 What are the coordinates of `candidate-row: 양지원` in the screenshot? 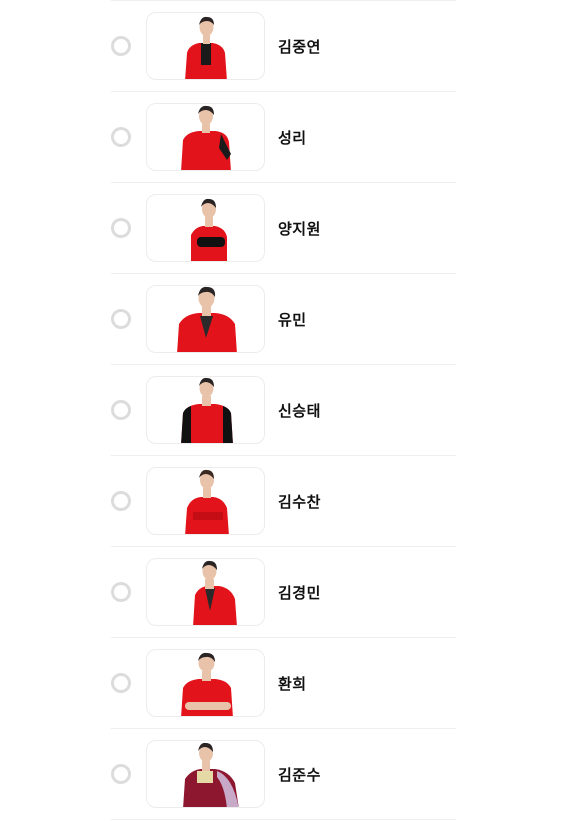 It's located at (283, 228).